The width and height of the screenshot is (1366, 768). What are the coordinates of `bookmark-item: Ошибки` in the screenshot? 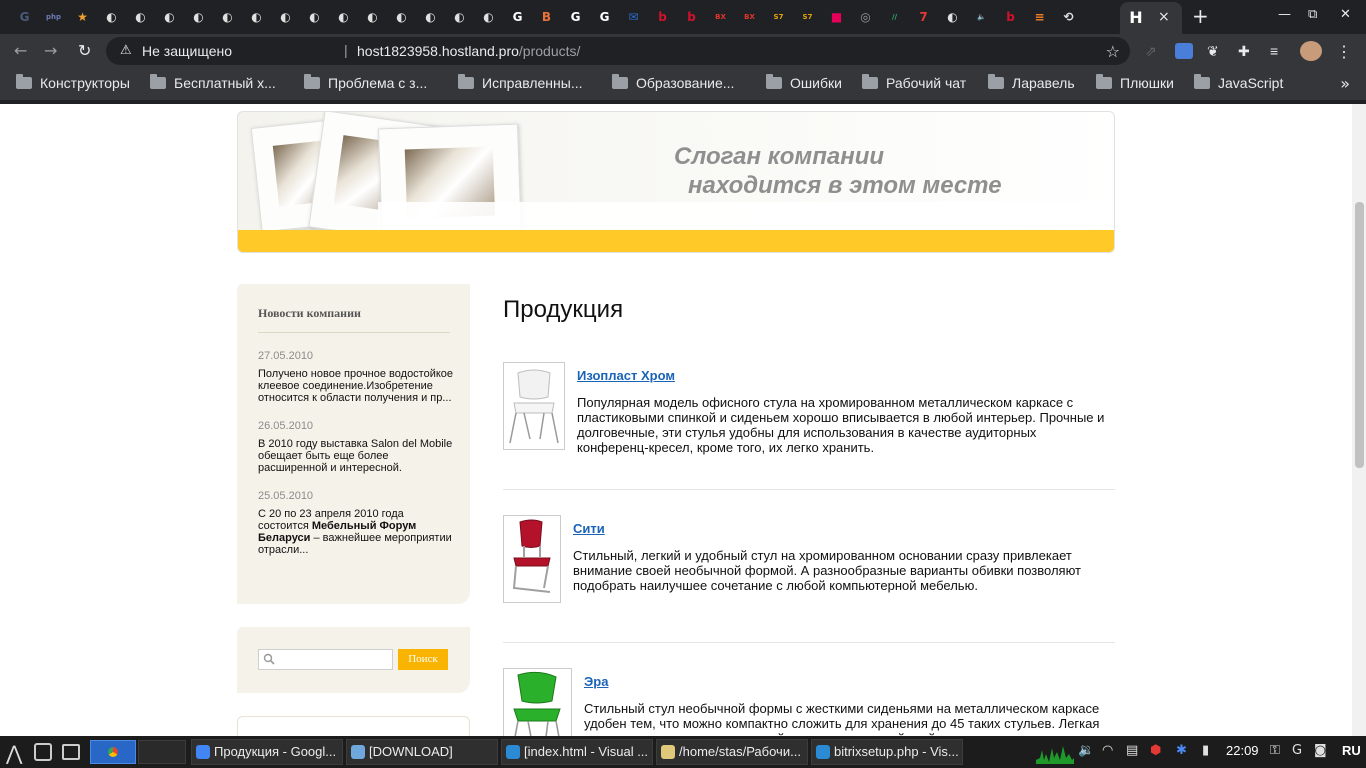 It's located at (804, 82).